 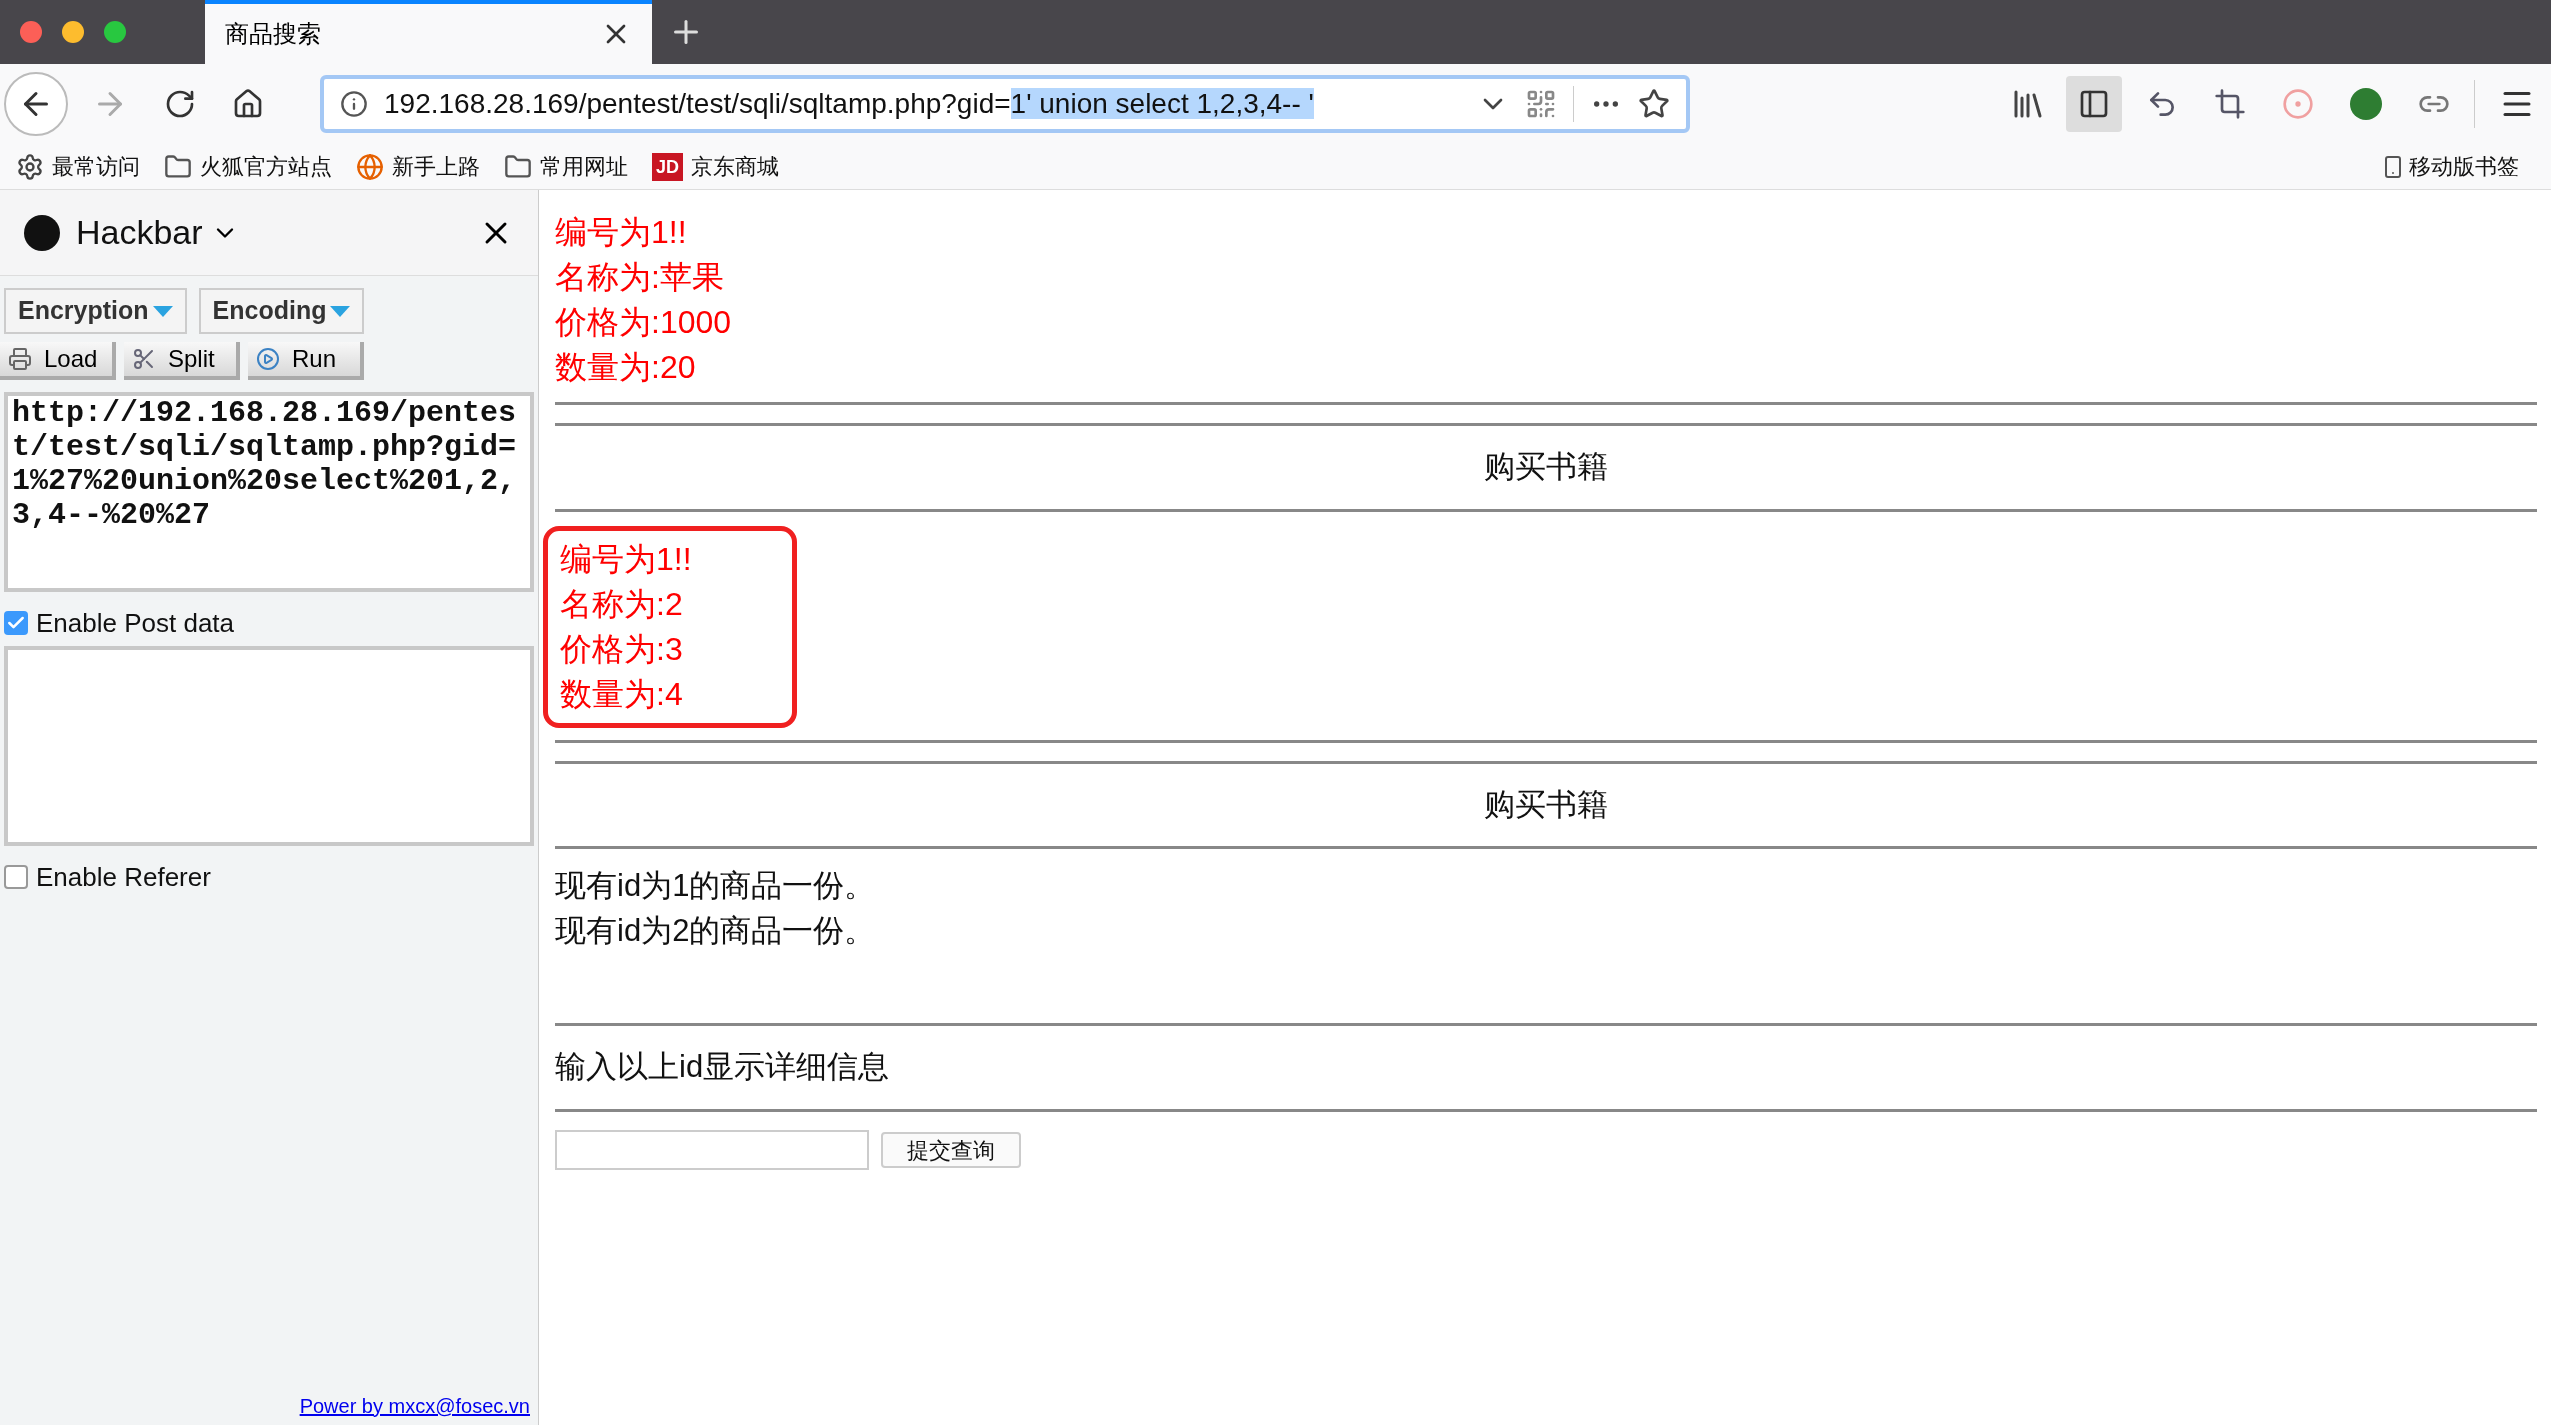 What do you see at coordinates (180, 104) in the screenshot?
I see `reload-icon` at bounding box center [180, 104].